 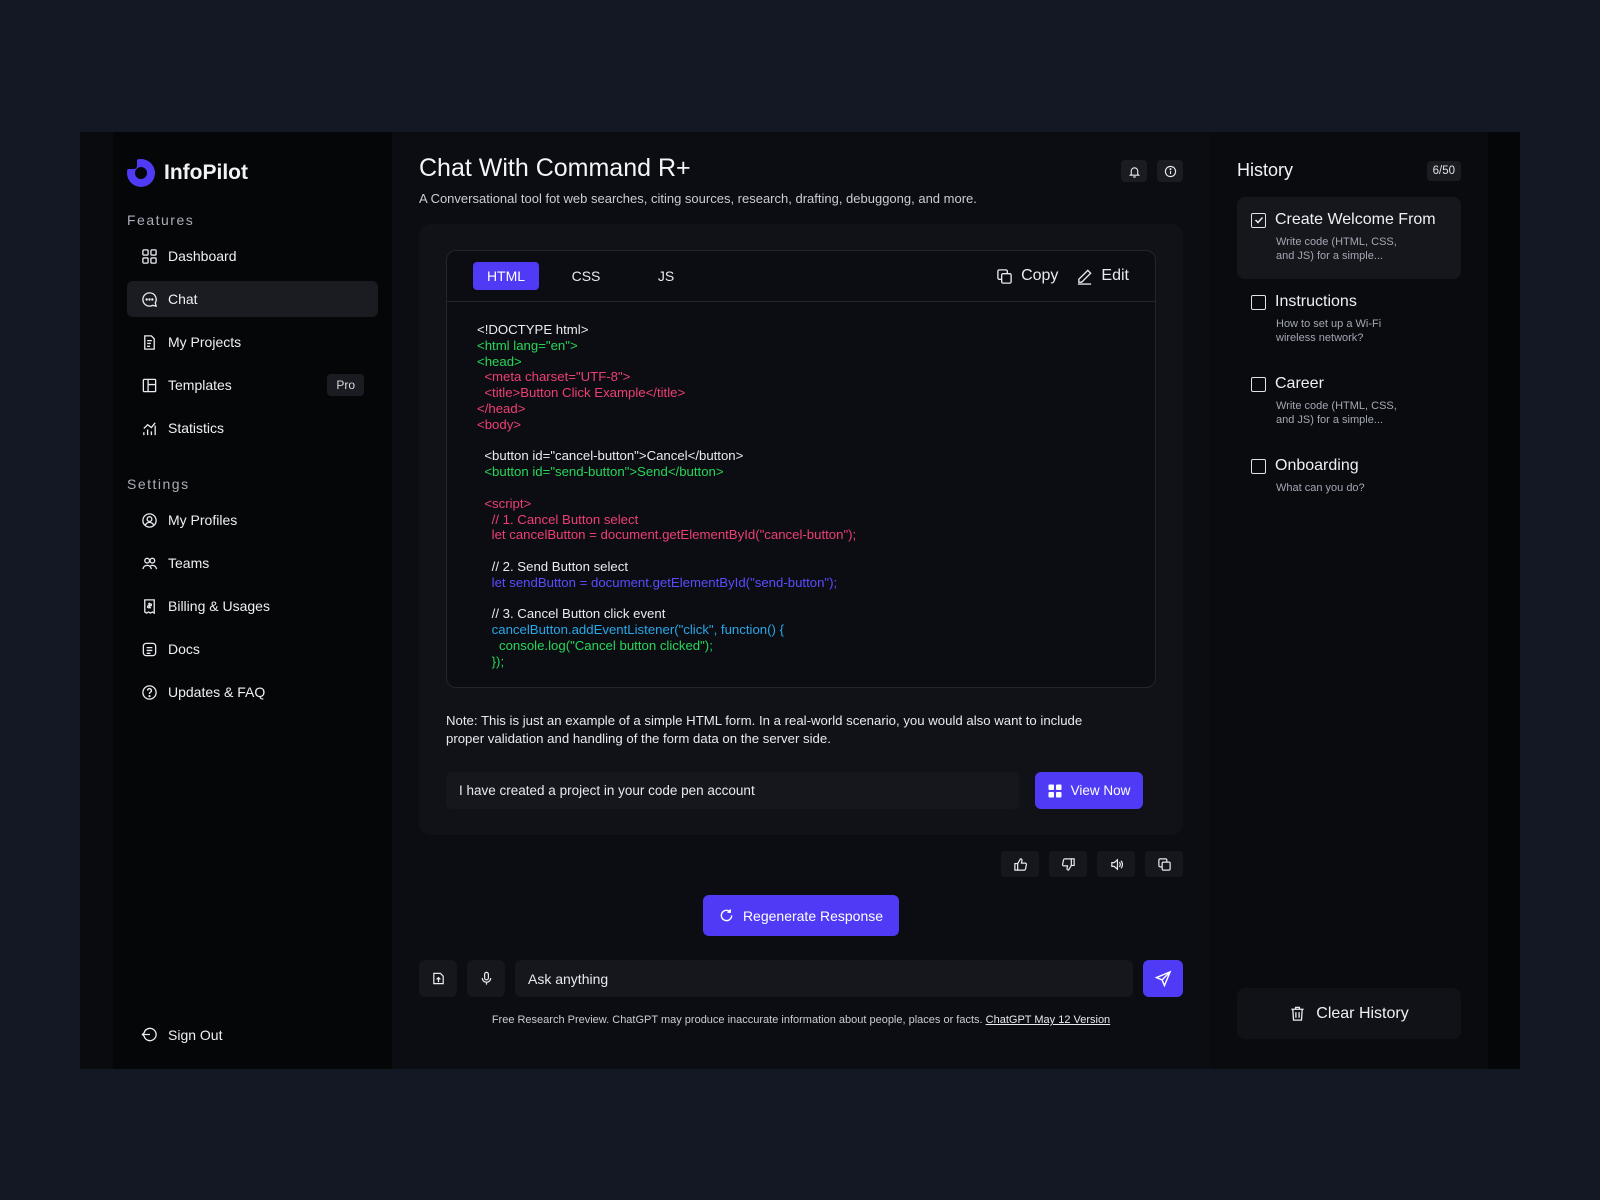 What do you see at coordinates (527, 345) in the screenshot?
I see `code-line: <html lang="en">` at bounding box center [527, 345].